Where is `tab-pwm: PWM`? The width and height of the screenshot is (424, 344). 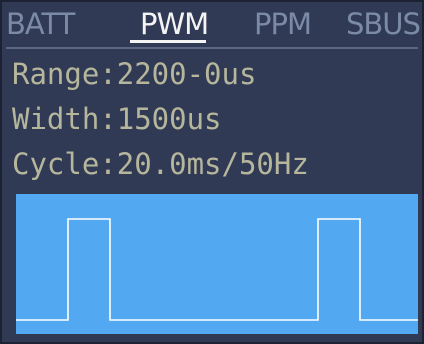
tab-pwm: PWM is located at coordinates (174, 24).